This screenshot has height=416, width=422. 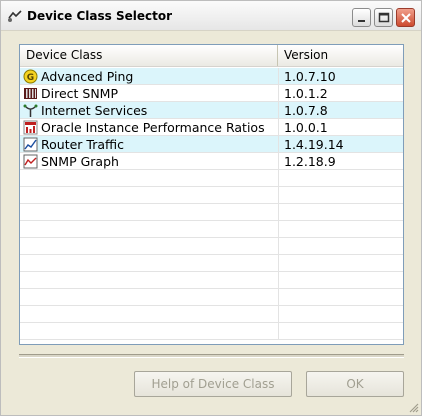 I want to click on horizontal-divider, so click(x=211, y=356).